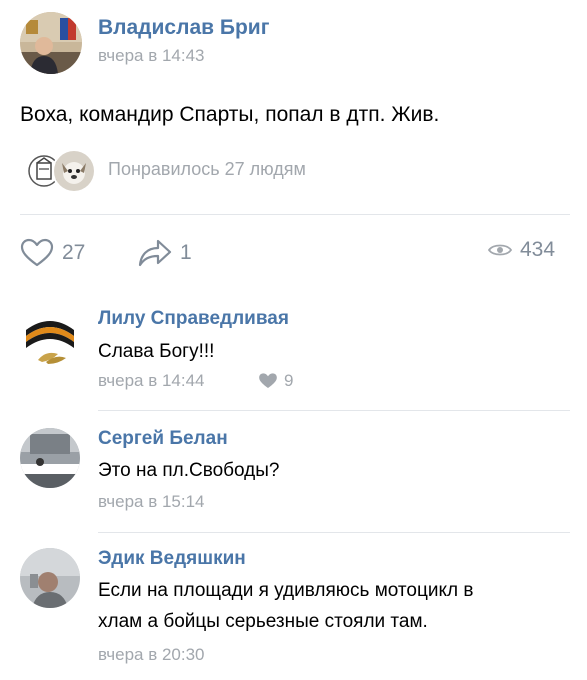  I want to click on comment-author: Сергей Белан, so click(163, 439).